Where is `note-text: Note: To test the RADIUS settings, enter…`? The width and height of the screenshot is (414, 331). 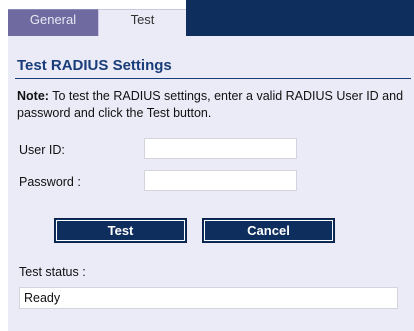
note-text: Note: To test the RADIUS settings, enter… is located at coordinates (213, 105).